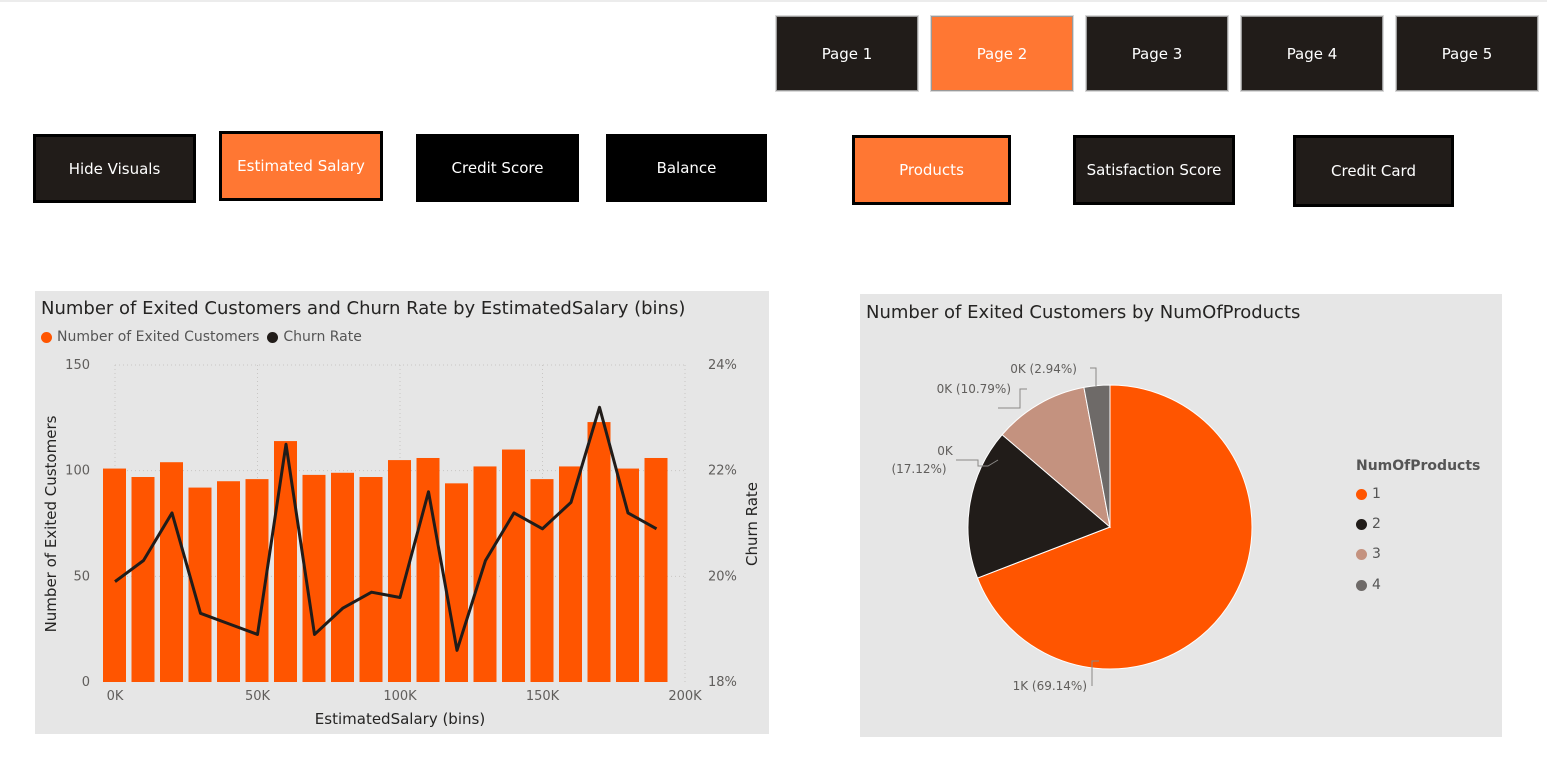  I want to click on y-tick-label: 100, so click(77, 471).